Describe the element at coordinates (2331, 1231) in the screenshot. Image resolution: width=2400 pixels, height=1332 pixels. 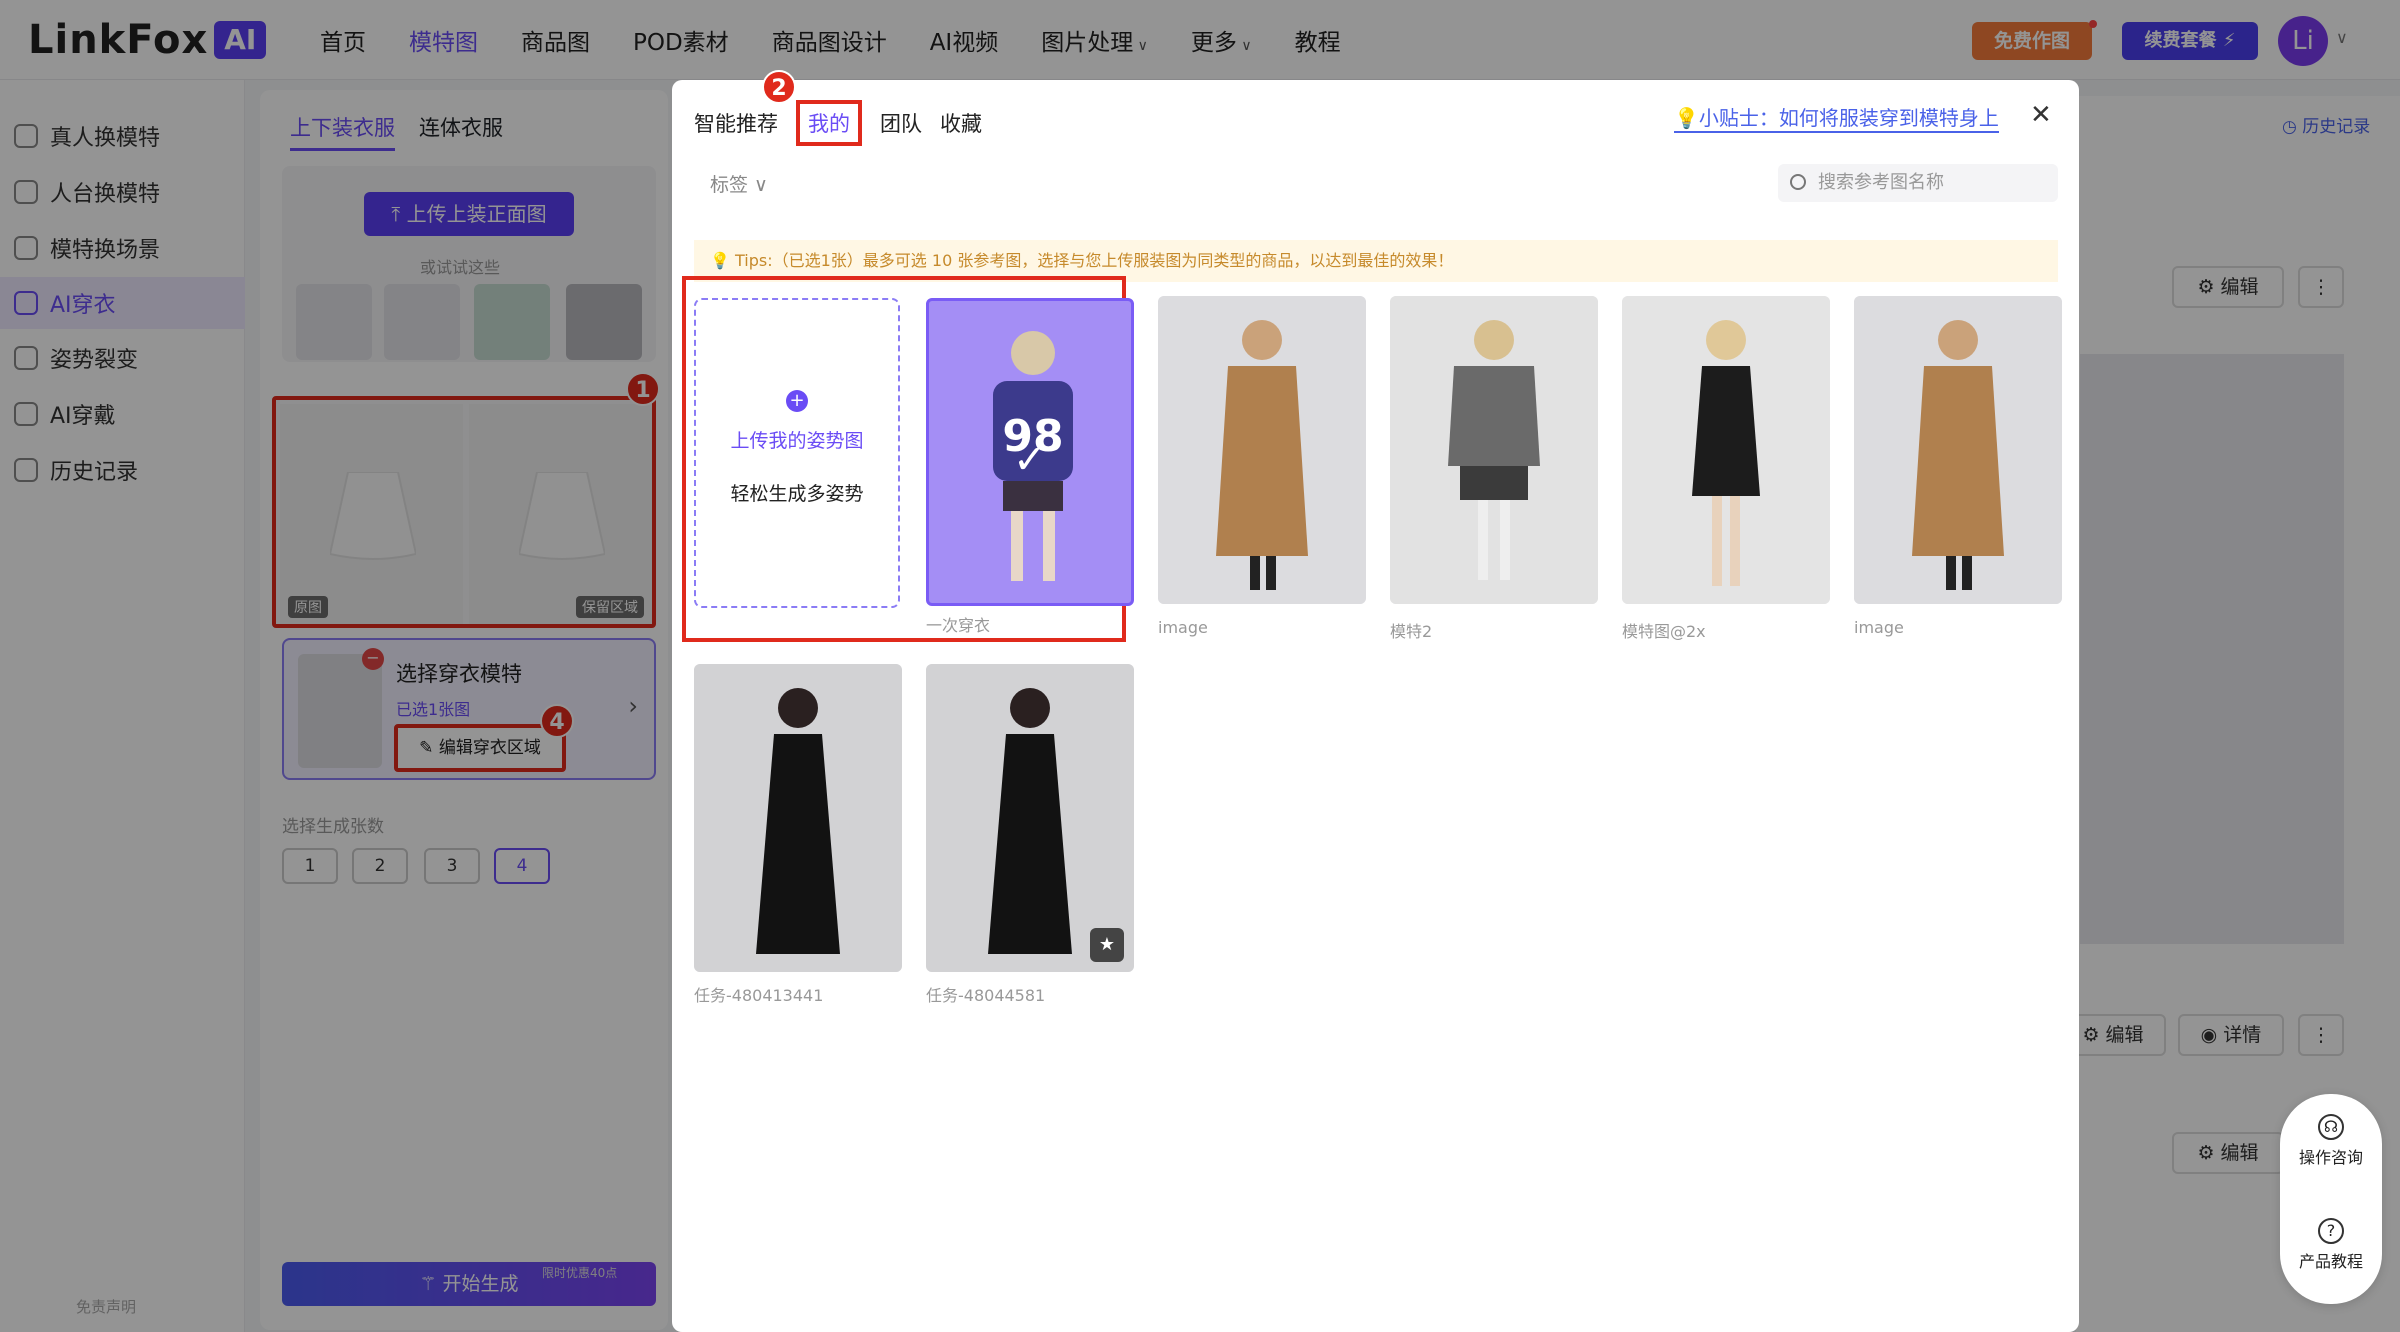
I see `question-icon: ?` at that location.